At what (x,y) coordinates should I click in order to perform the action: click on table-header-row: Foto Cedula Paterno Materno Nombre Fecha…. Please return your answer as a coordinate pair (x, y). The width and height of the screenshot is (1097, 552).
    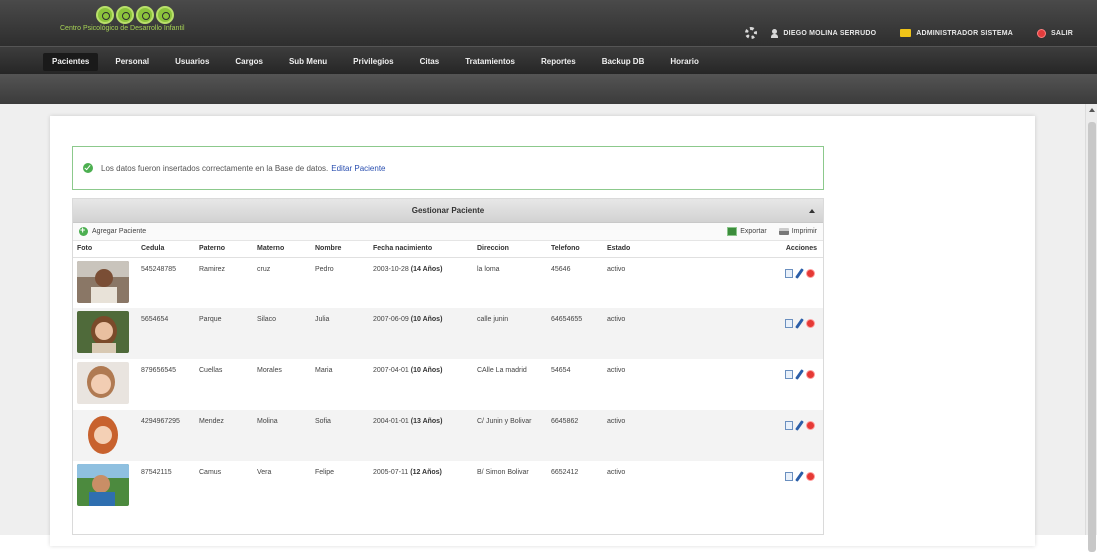
    Looking at the image, I should click on (448, 249).